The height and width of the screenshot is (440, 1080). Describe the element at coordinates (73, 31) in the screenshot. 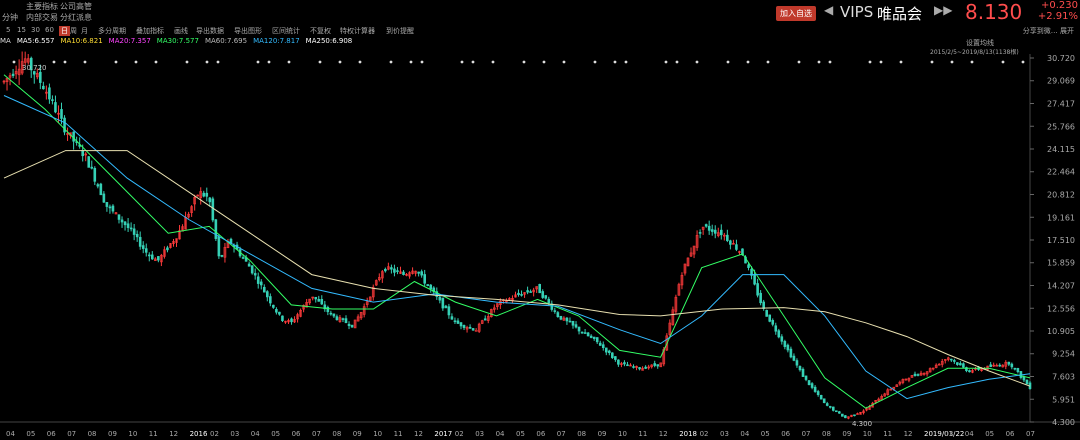

I see `period-tab-5: 周` at that location.